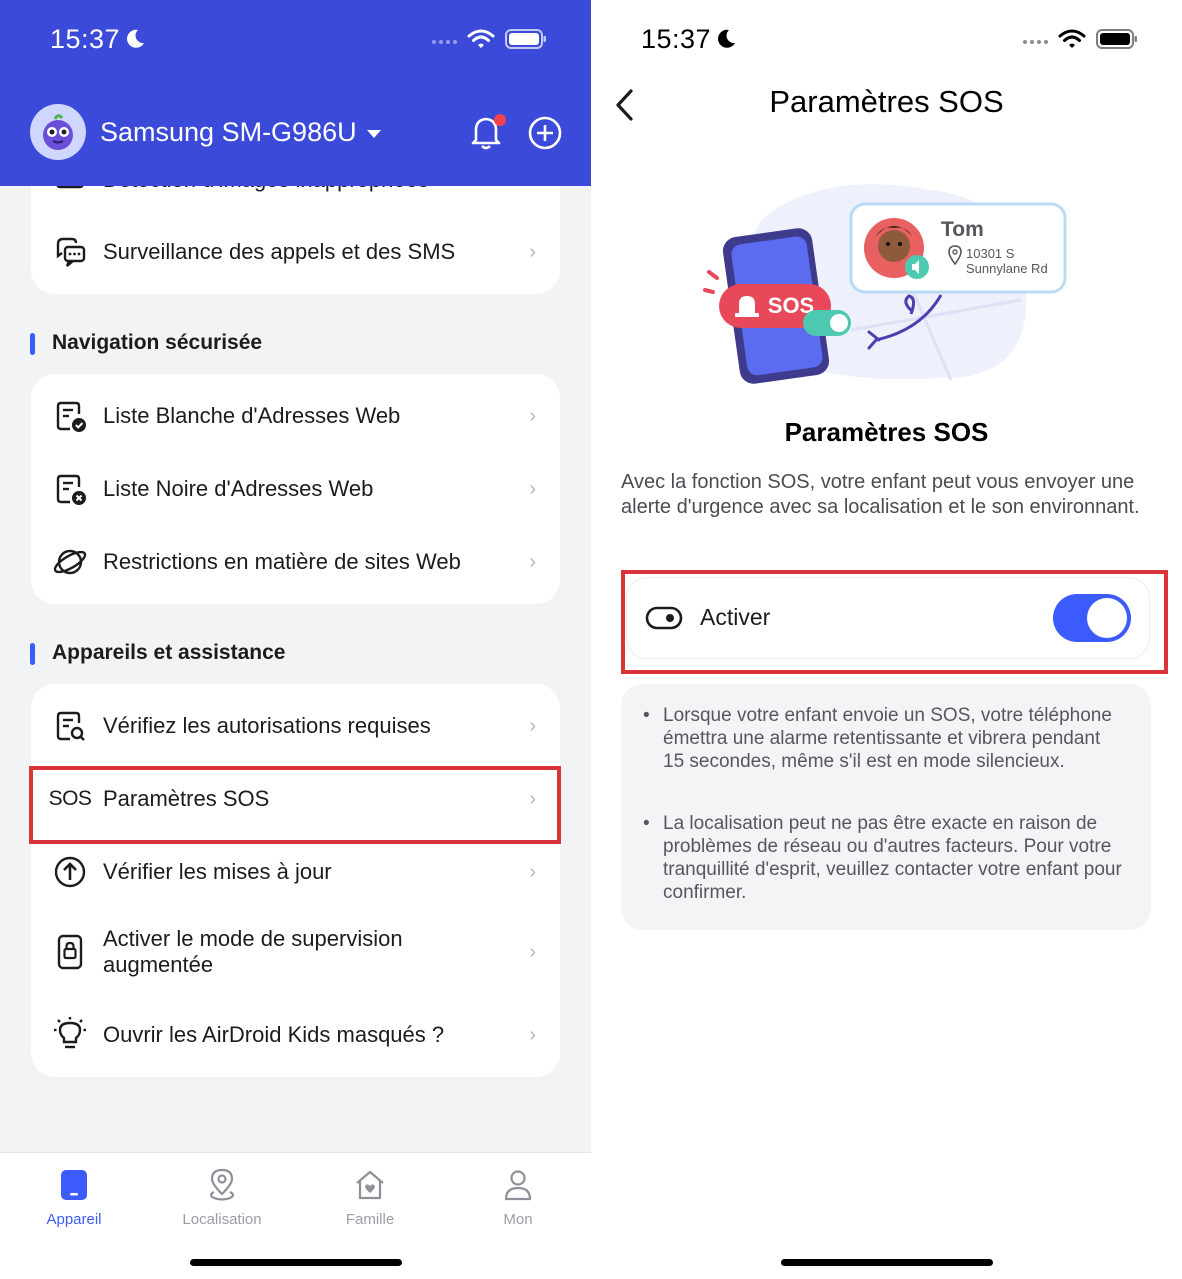  Describe the element at coordinates (58, 132) in the screenshot. I see `device-avatar` at that location.